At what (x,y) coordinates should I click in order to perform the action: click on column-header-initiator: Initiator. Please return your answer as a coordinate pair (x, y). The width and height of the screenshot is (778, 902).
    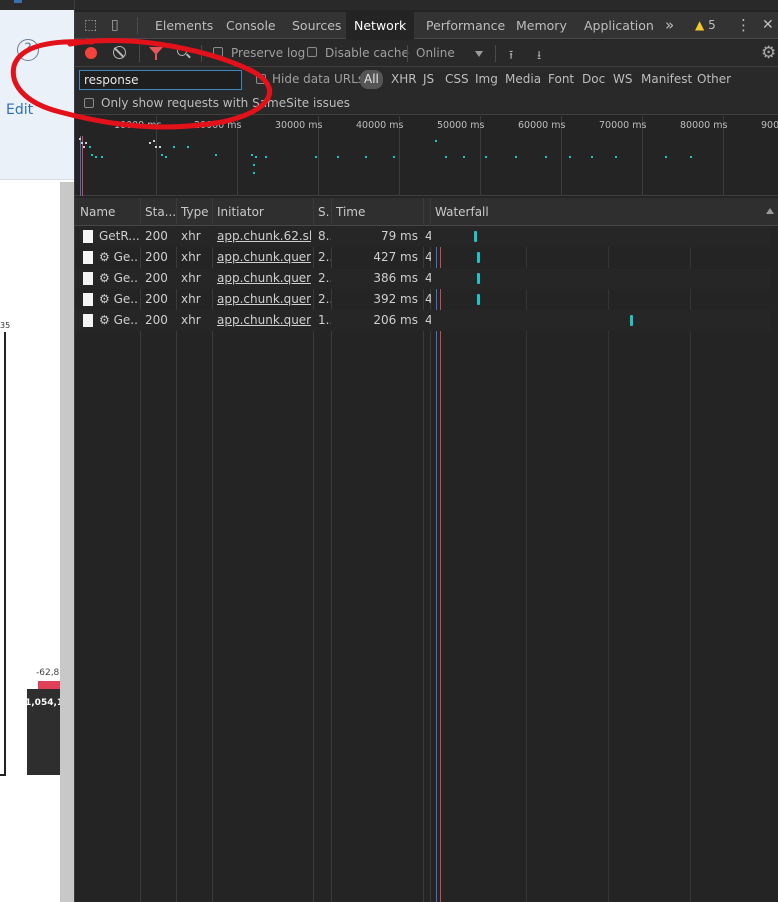
    Looking at the image, I should click on (264, 212).